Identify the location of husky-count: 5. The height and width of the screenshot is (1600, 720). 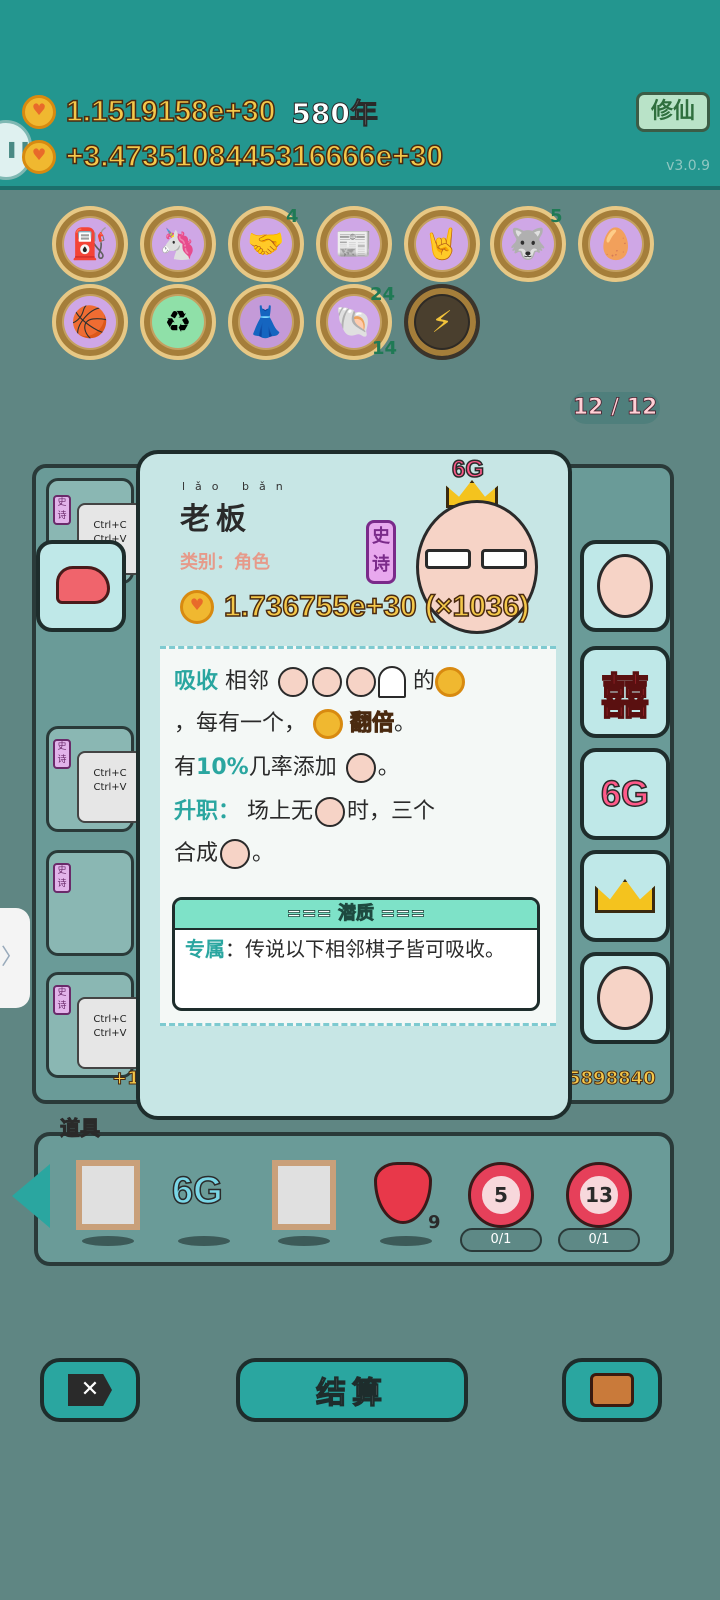
(556, 216).